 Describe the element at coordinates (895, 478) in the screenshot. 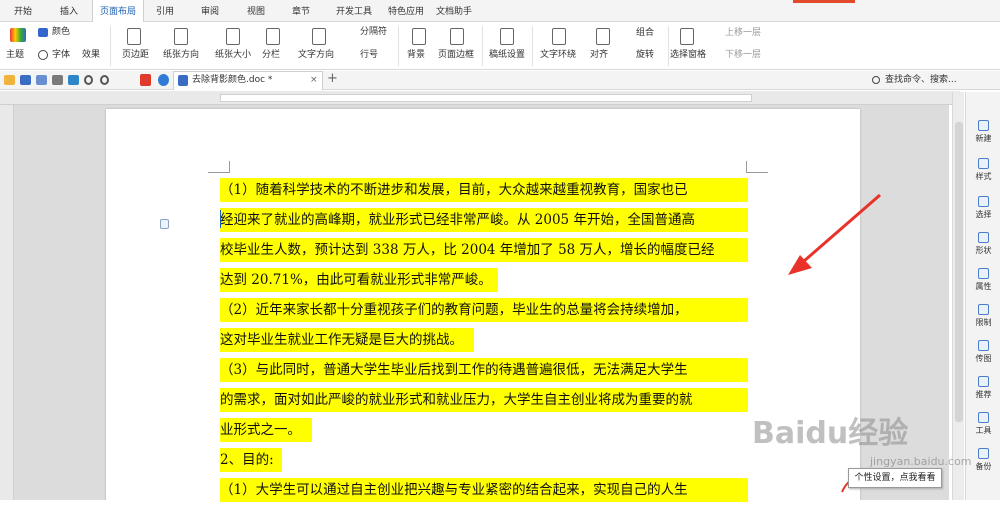

I see `tooltip: 个性设置，点我看看` at that location.